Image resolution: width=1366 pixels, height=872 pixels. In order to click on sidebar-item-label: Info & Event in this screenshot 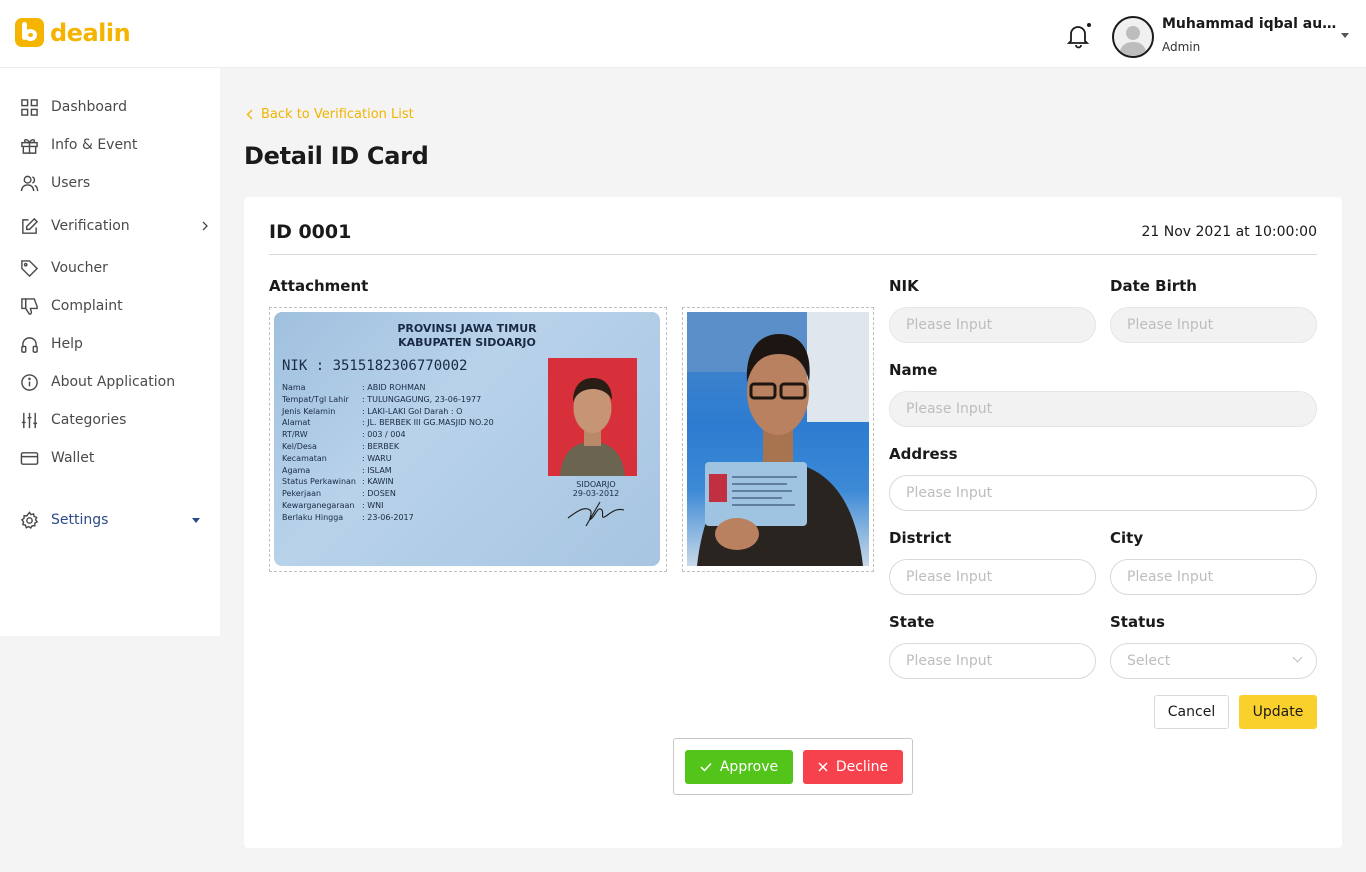, I will do `click(94, 145)`.